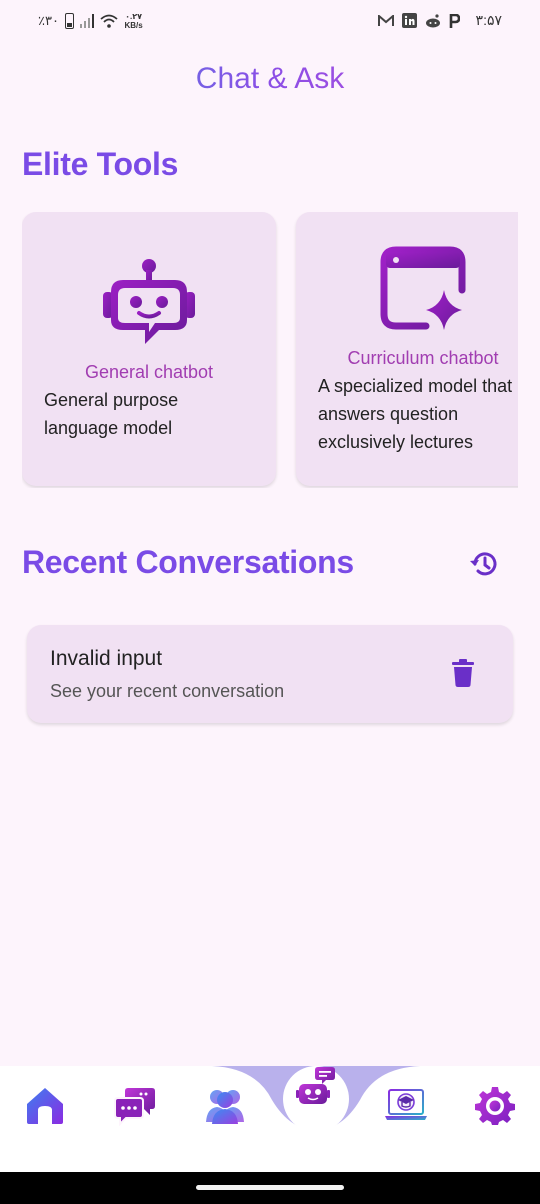  What do you see at coordinates (484, 564) in the screenshot?
I see `history-icon` at bounding box center [484, 564].